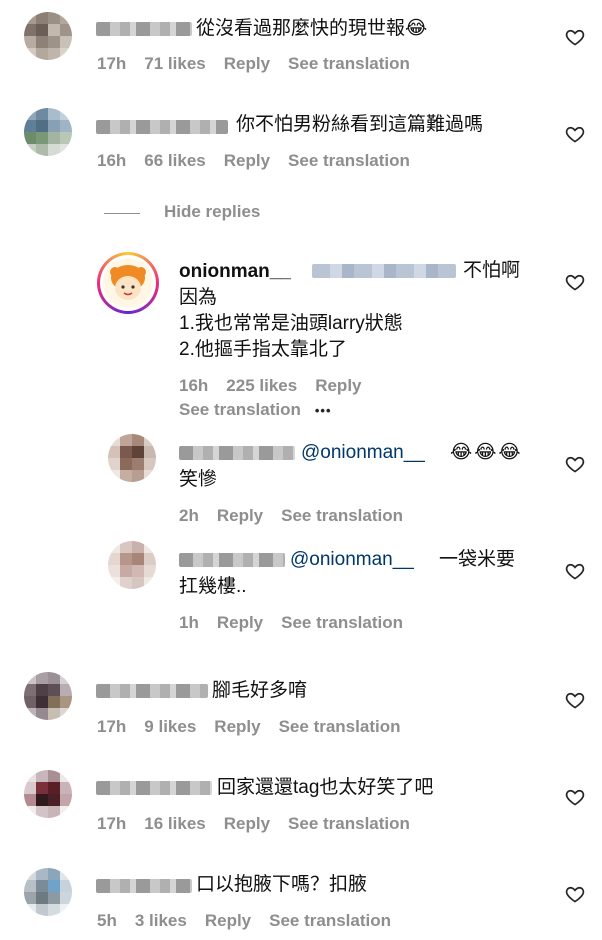  I want to click on owner-username: onionman__, so click(235, 272).